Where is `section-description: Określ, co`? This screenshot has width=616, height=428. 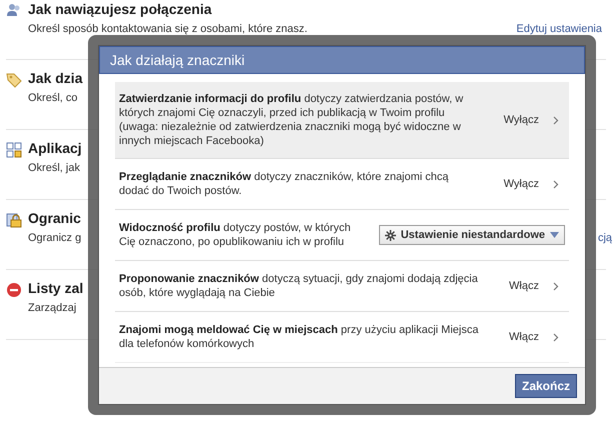 section-description: Określ, co is located at coordinates (53, 98).